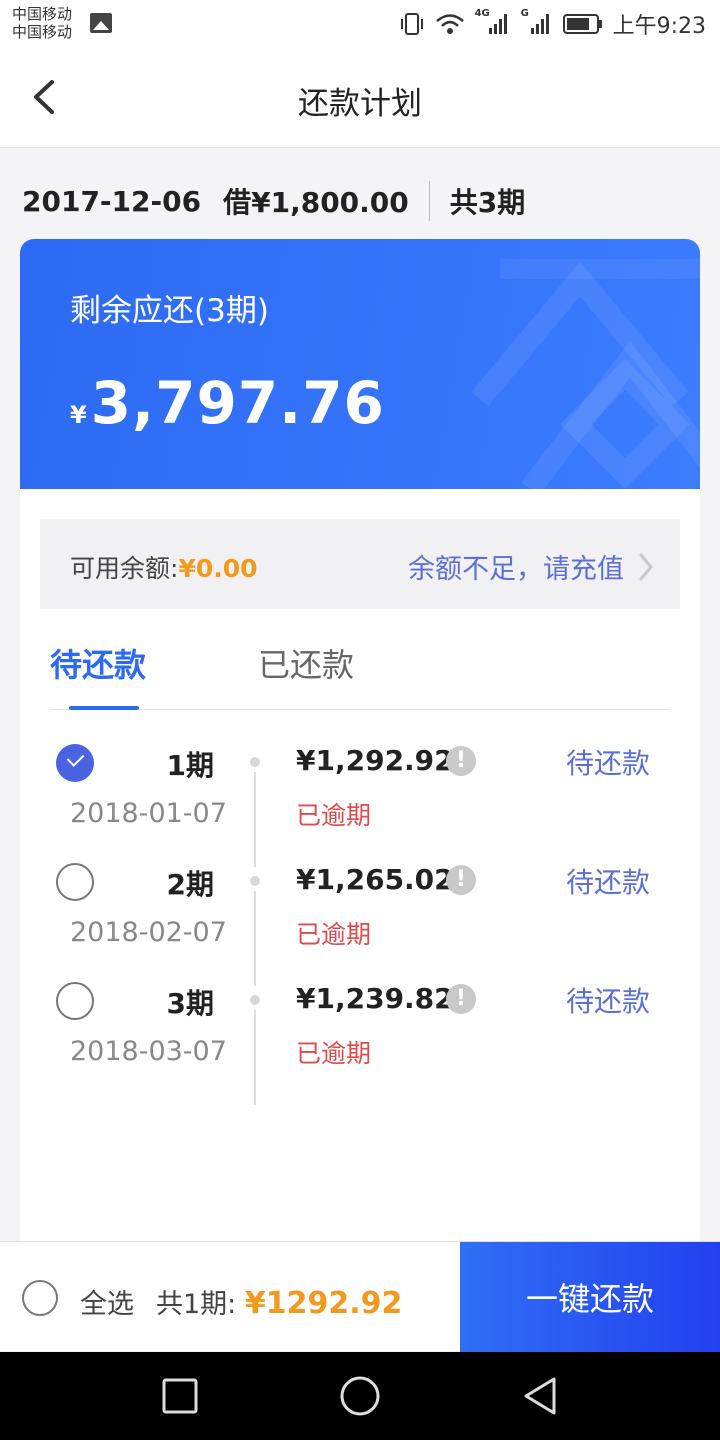 This screenshot has height=1440, width=720. Describe the element at coordinates (190, 884) in the screenshot. I see `installment-period: 2期` at that location.